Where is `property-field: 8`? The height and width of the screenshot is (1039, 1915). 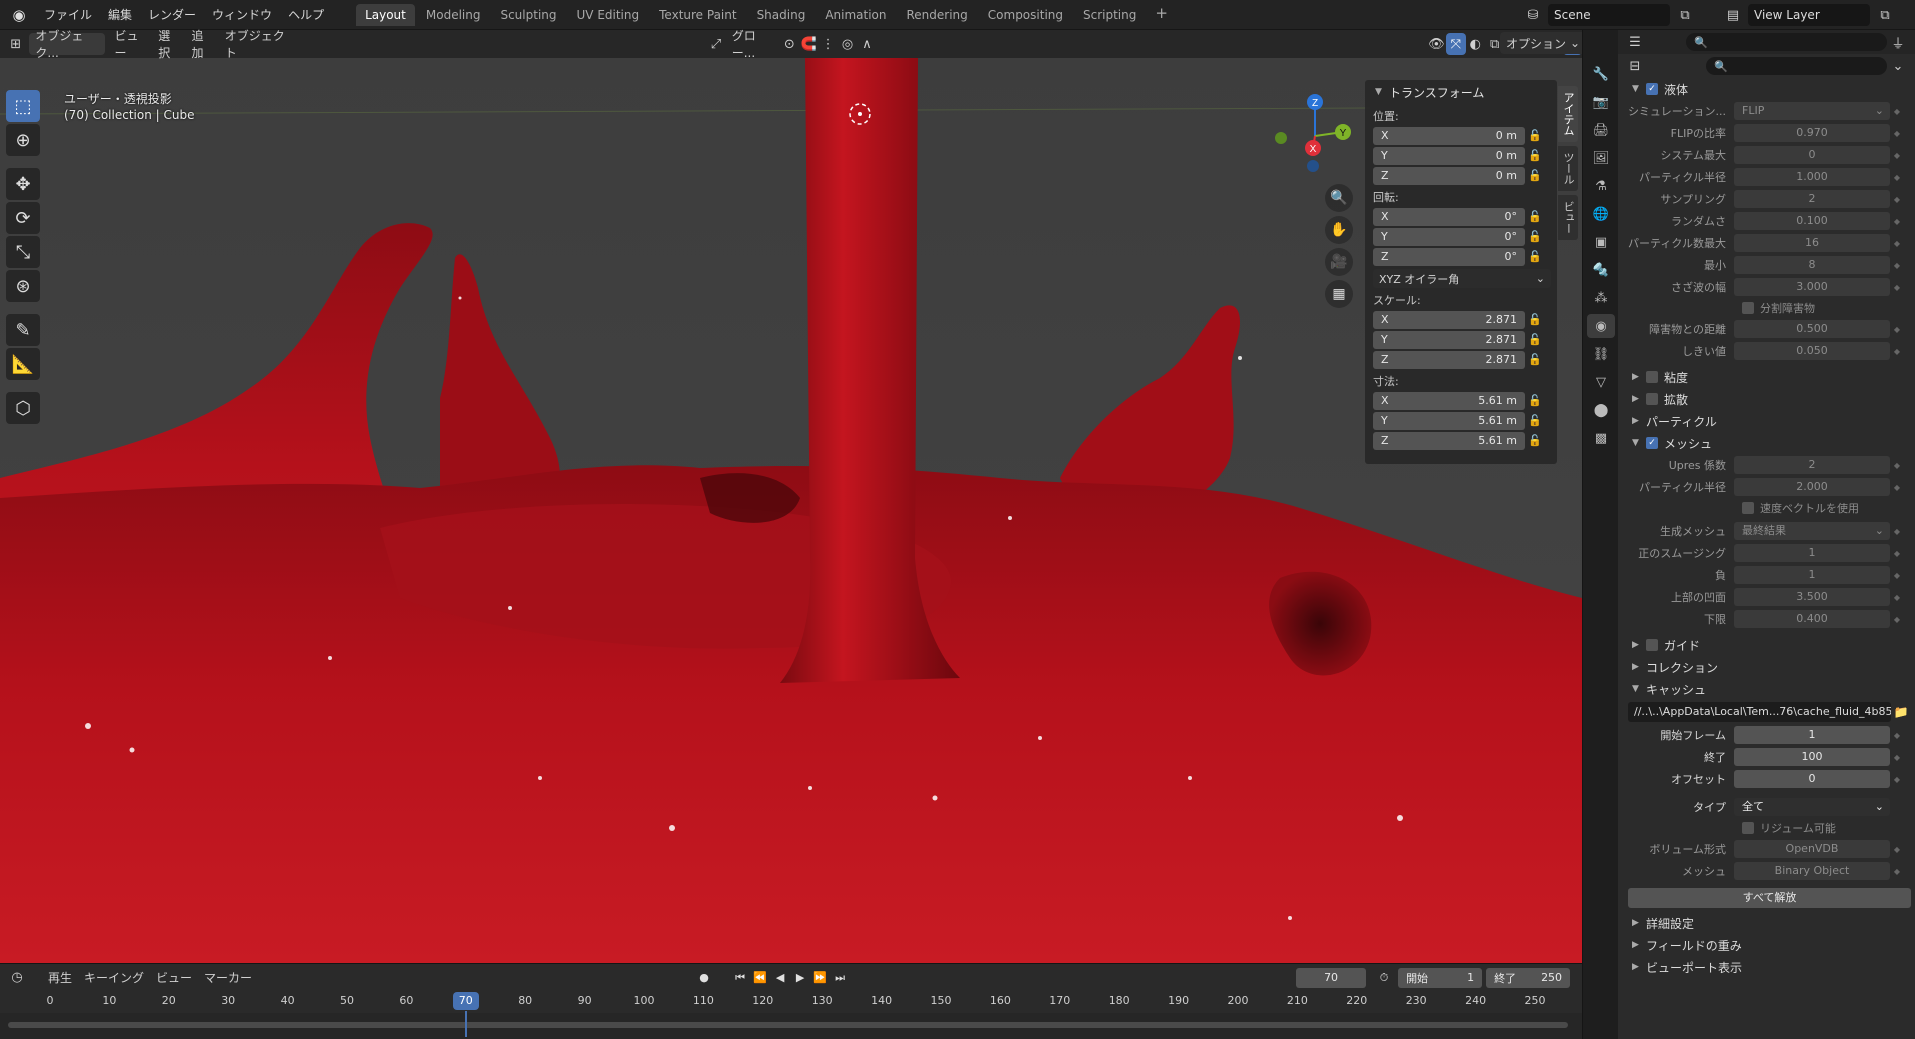 property-field: 8 is located at coordinates (1812, 265).